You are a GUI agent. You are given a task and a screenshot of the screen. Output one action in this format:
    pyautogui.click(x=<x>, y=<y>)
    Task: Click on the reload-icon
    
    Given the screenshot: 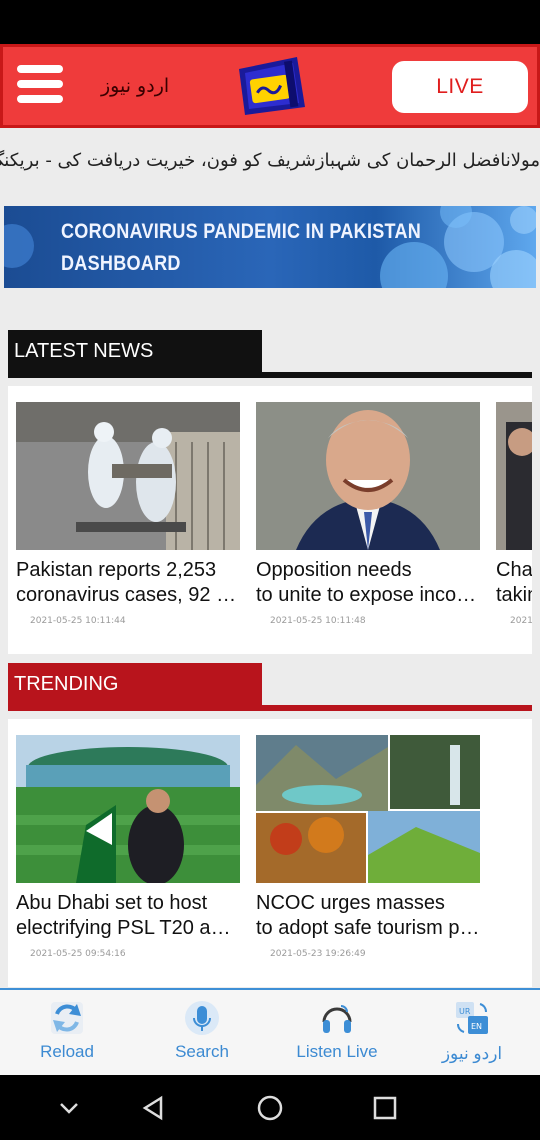 What is the action you would take?
    pyautogui.click(x=67, y=1018)
    